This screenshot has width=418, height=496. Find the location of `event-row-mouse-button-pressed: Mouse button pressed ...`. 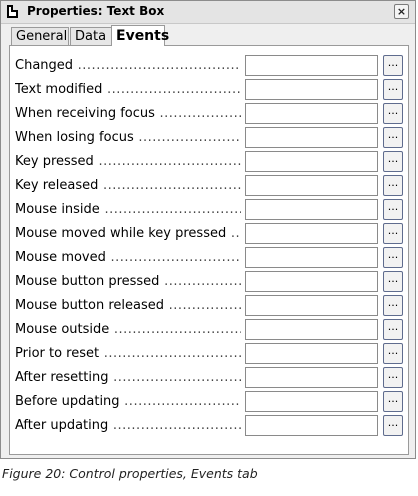

event-row-mouse-button-pressed: Mouse button pressed ... is located at coordinates (209, 282).